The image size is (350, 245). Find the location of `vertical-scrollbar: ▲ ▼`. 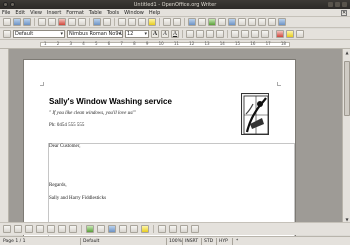

vertical-scrollbar: ▲ ▼ is located at coordinates (346, 140).